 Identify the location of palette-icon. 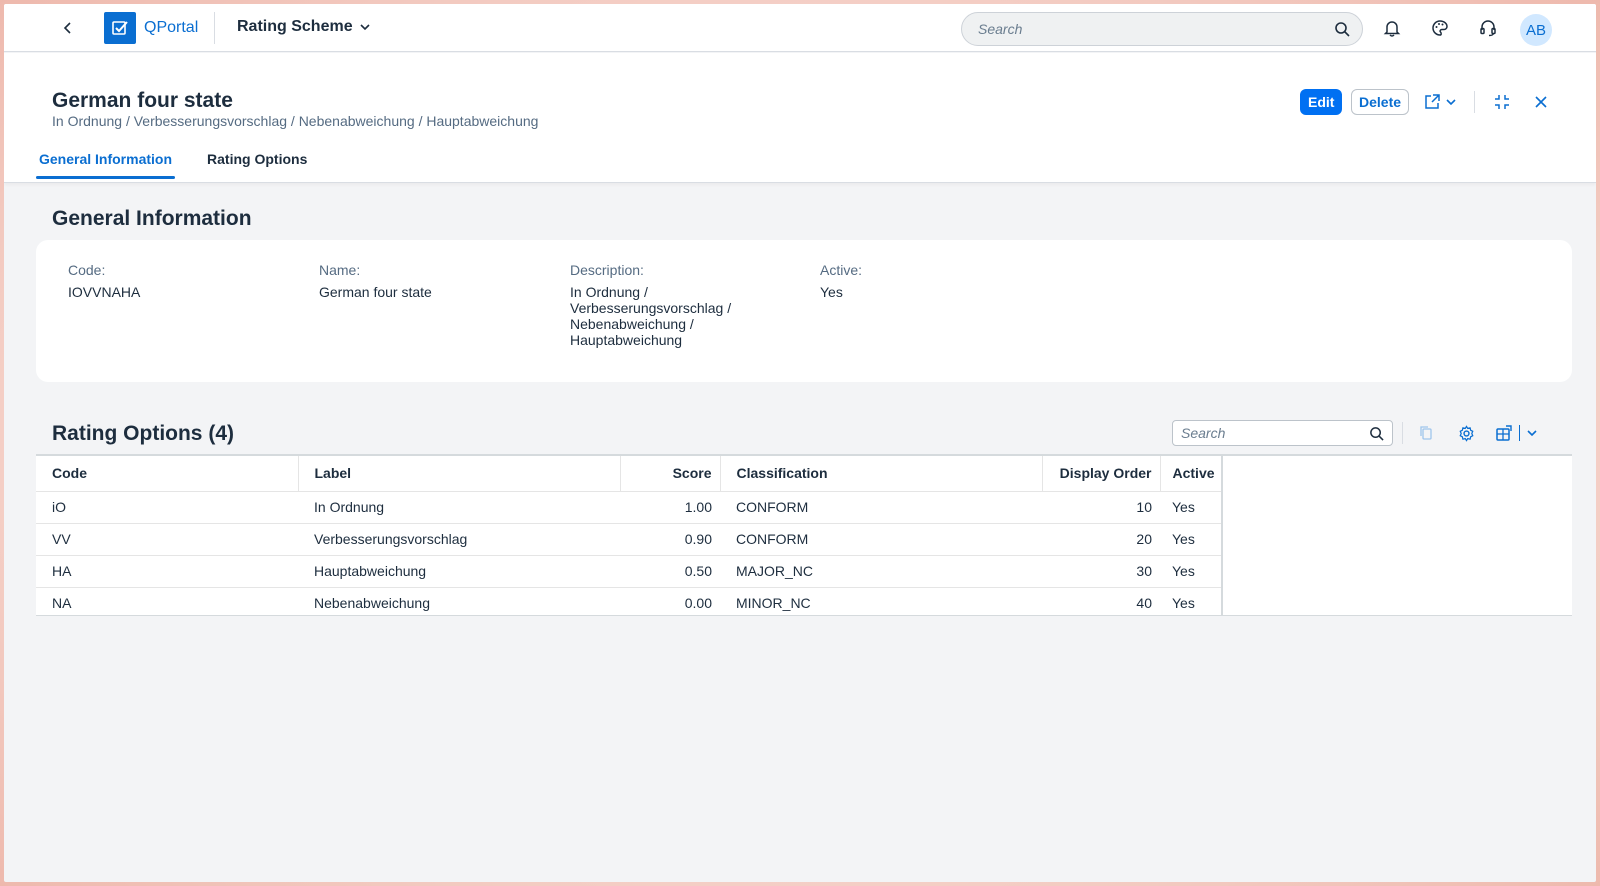
(1440, 28).